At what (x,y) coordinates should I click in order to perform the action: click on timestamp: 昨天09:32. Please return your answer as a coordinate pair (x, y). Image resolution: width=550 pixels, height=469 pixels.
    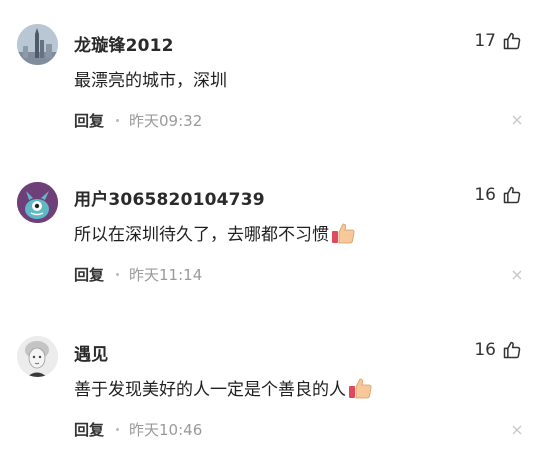
    Looking at the image, I should click on (166, 121).